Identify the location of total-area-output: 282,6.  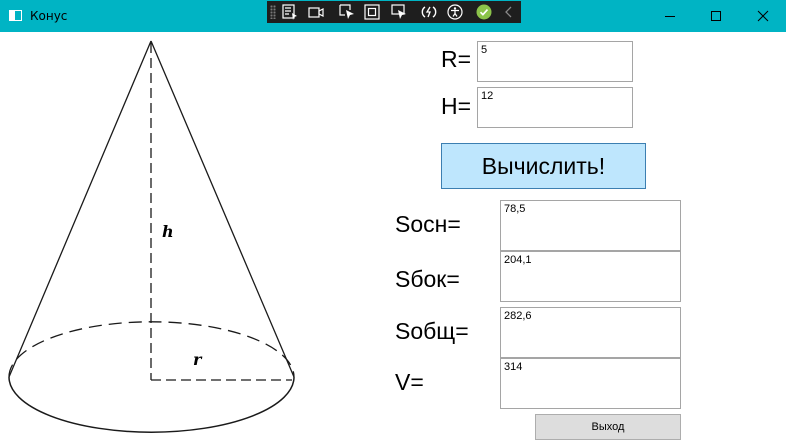
(590, 332).